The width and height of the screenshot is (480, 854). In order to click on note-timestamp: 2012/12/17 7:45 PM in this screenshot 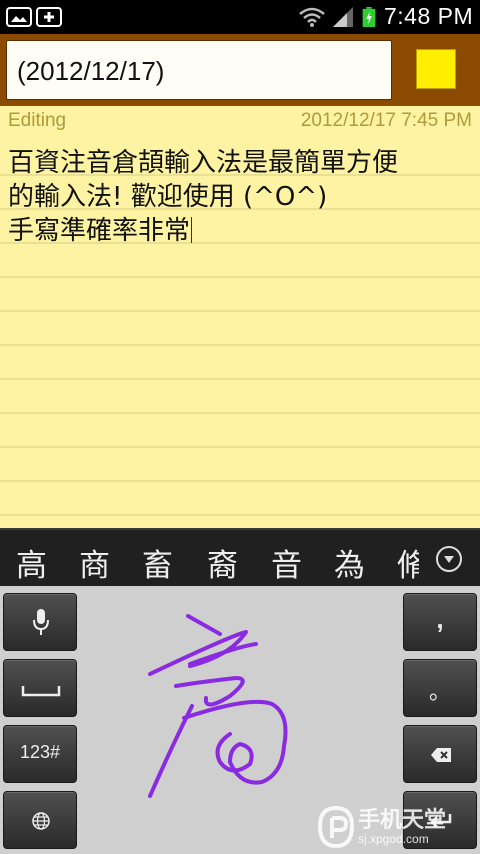, I will do `click(386, 120)`.